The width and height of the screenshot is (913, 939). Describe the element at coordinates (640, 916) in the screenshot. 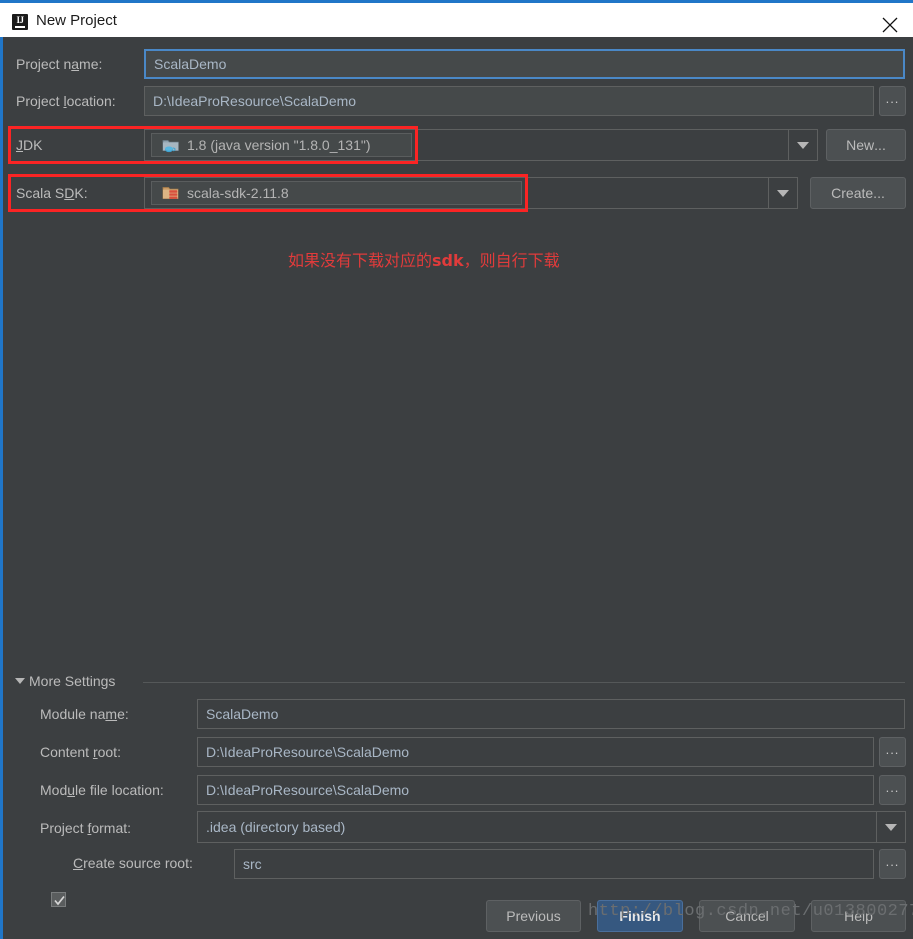

I see `finish-button: Finish` at that location.